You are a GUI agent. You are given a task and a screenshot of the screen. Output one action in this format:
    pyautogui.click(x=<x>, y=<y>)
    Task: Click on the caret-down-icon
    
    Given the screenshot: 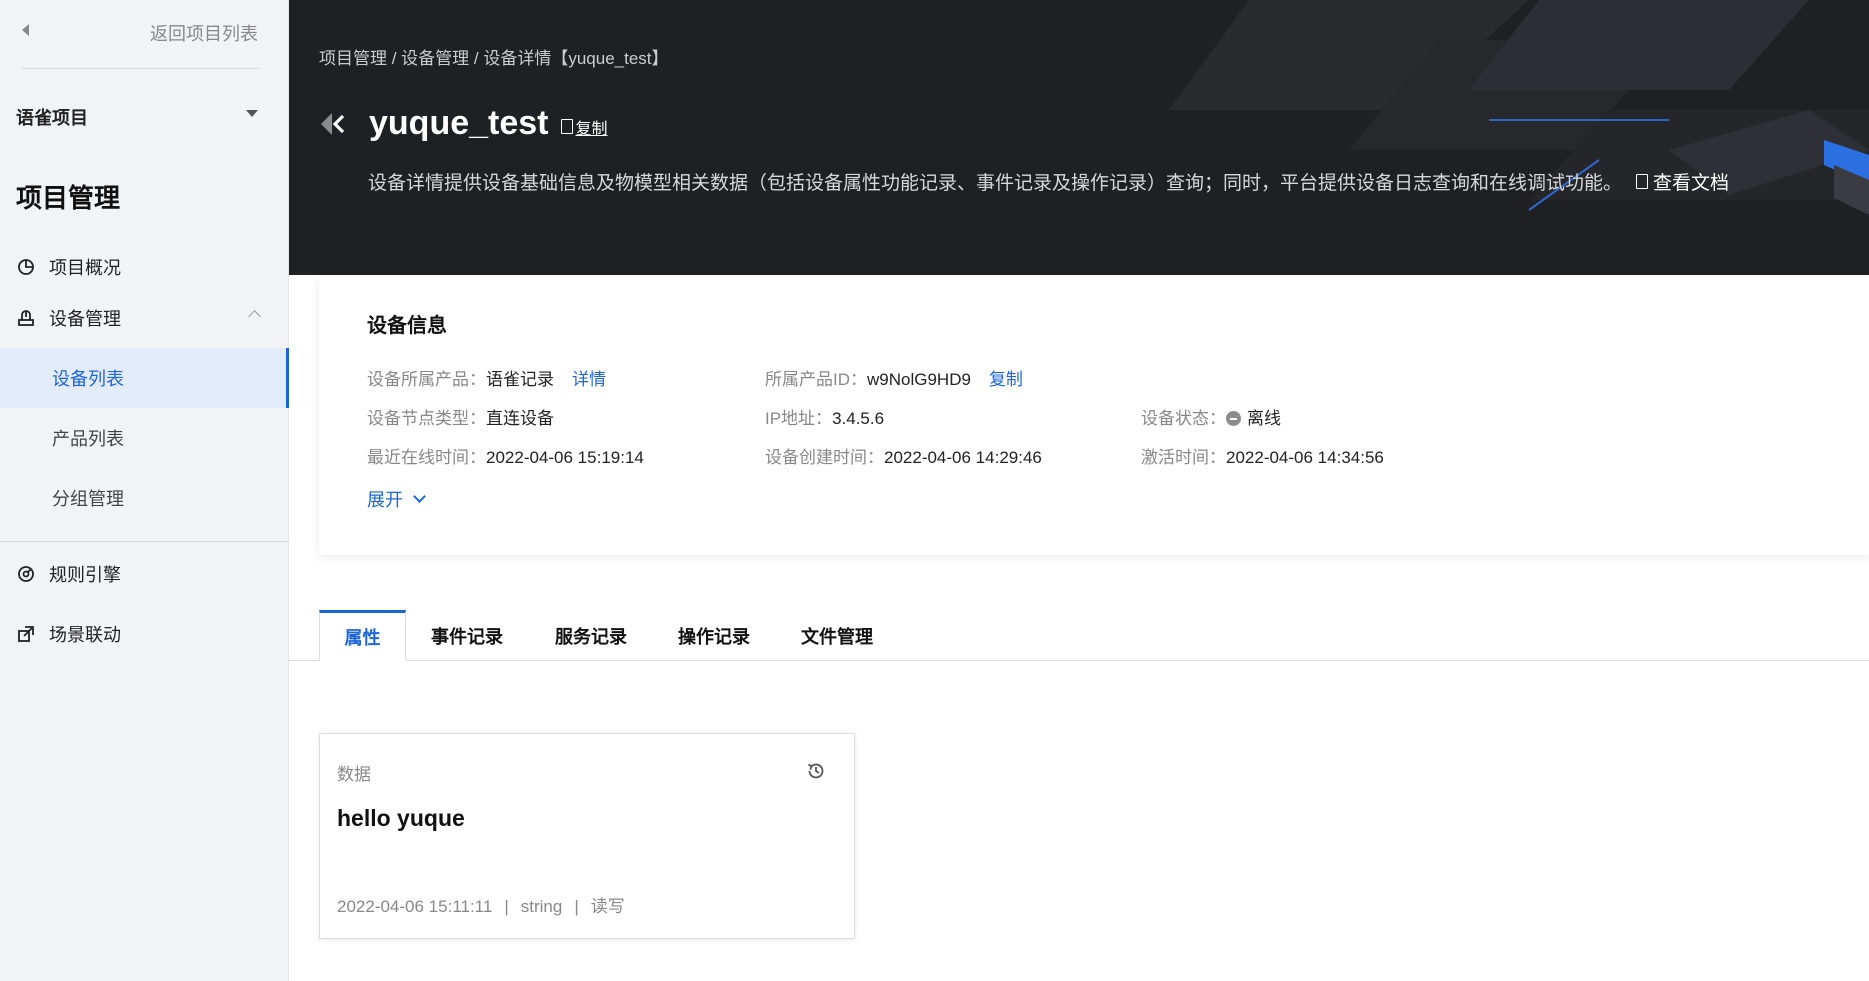 What is the action you would take?
    pyautogui.click(x=252, y=113)
    